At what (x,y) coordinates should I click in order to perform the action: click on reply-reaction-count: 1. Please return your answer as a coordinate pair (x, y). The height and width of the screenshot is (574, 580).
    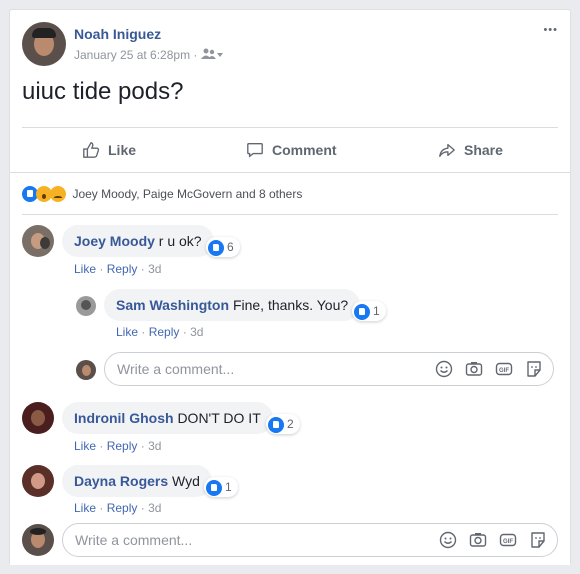
    Looking at the image, I should click on (369, 311).